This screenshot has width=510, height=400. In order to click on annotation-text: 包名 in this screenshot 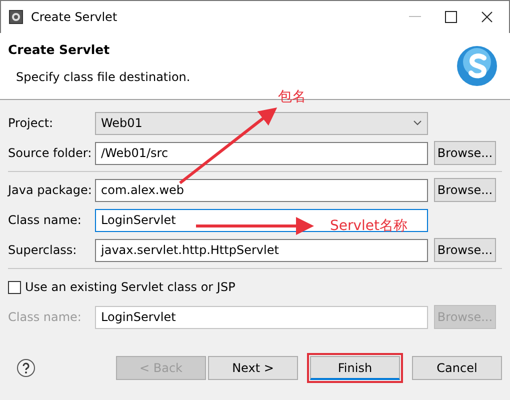, I will do `click(292, 98)`.